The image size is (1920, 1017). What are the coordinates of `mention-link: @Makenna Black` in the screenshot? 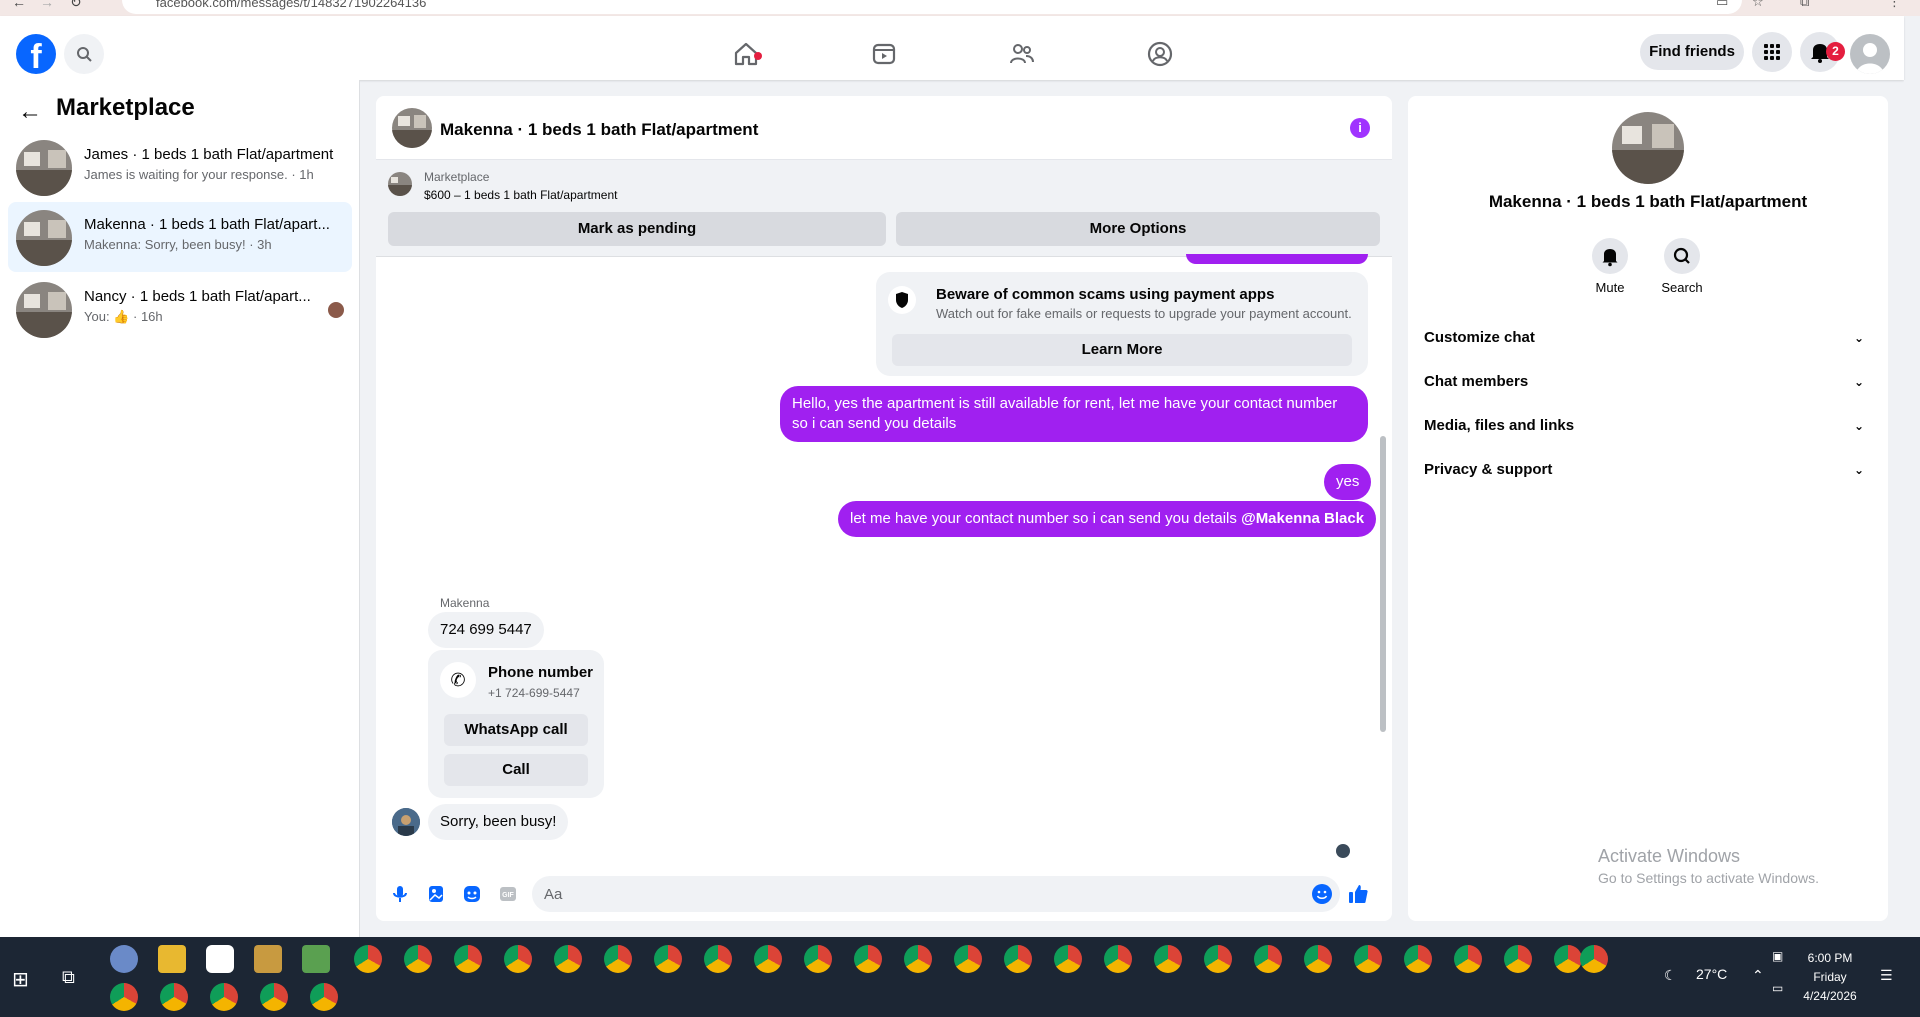 It's located at (1302, 518).